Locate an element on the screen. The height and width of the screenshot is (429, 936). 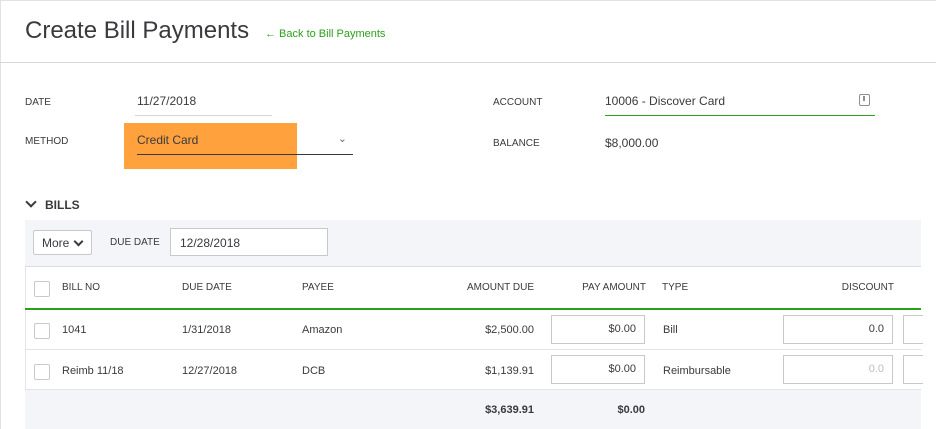
account-select: 10006 - Discover Card is located at coordinates (740, 103).